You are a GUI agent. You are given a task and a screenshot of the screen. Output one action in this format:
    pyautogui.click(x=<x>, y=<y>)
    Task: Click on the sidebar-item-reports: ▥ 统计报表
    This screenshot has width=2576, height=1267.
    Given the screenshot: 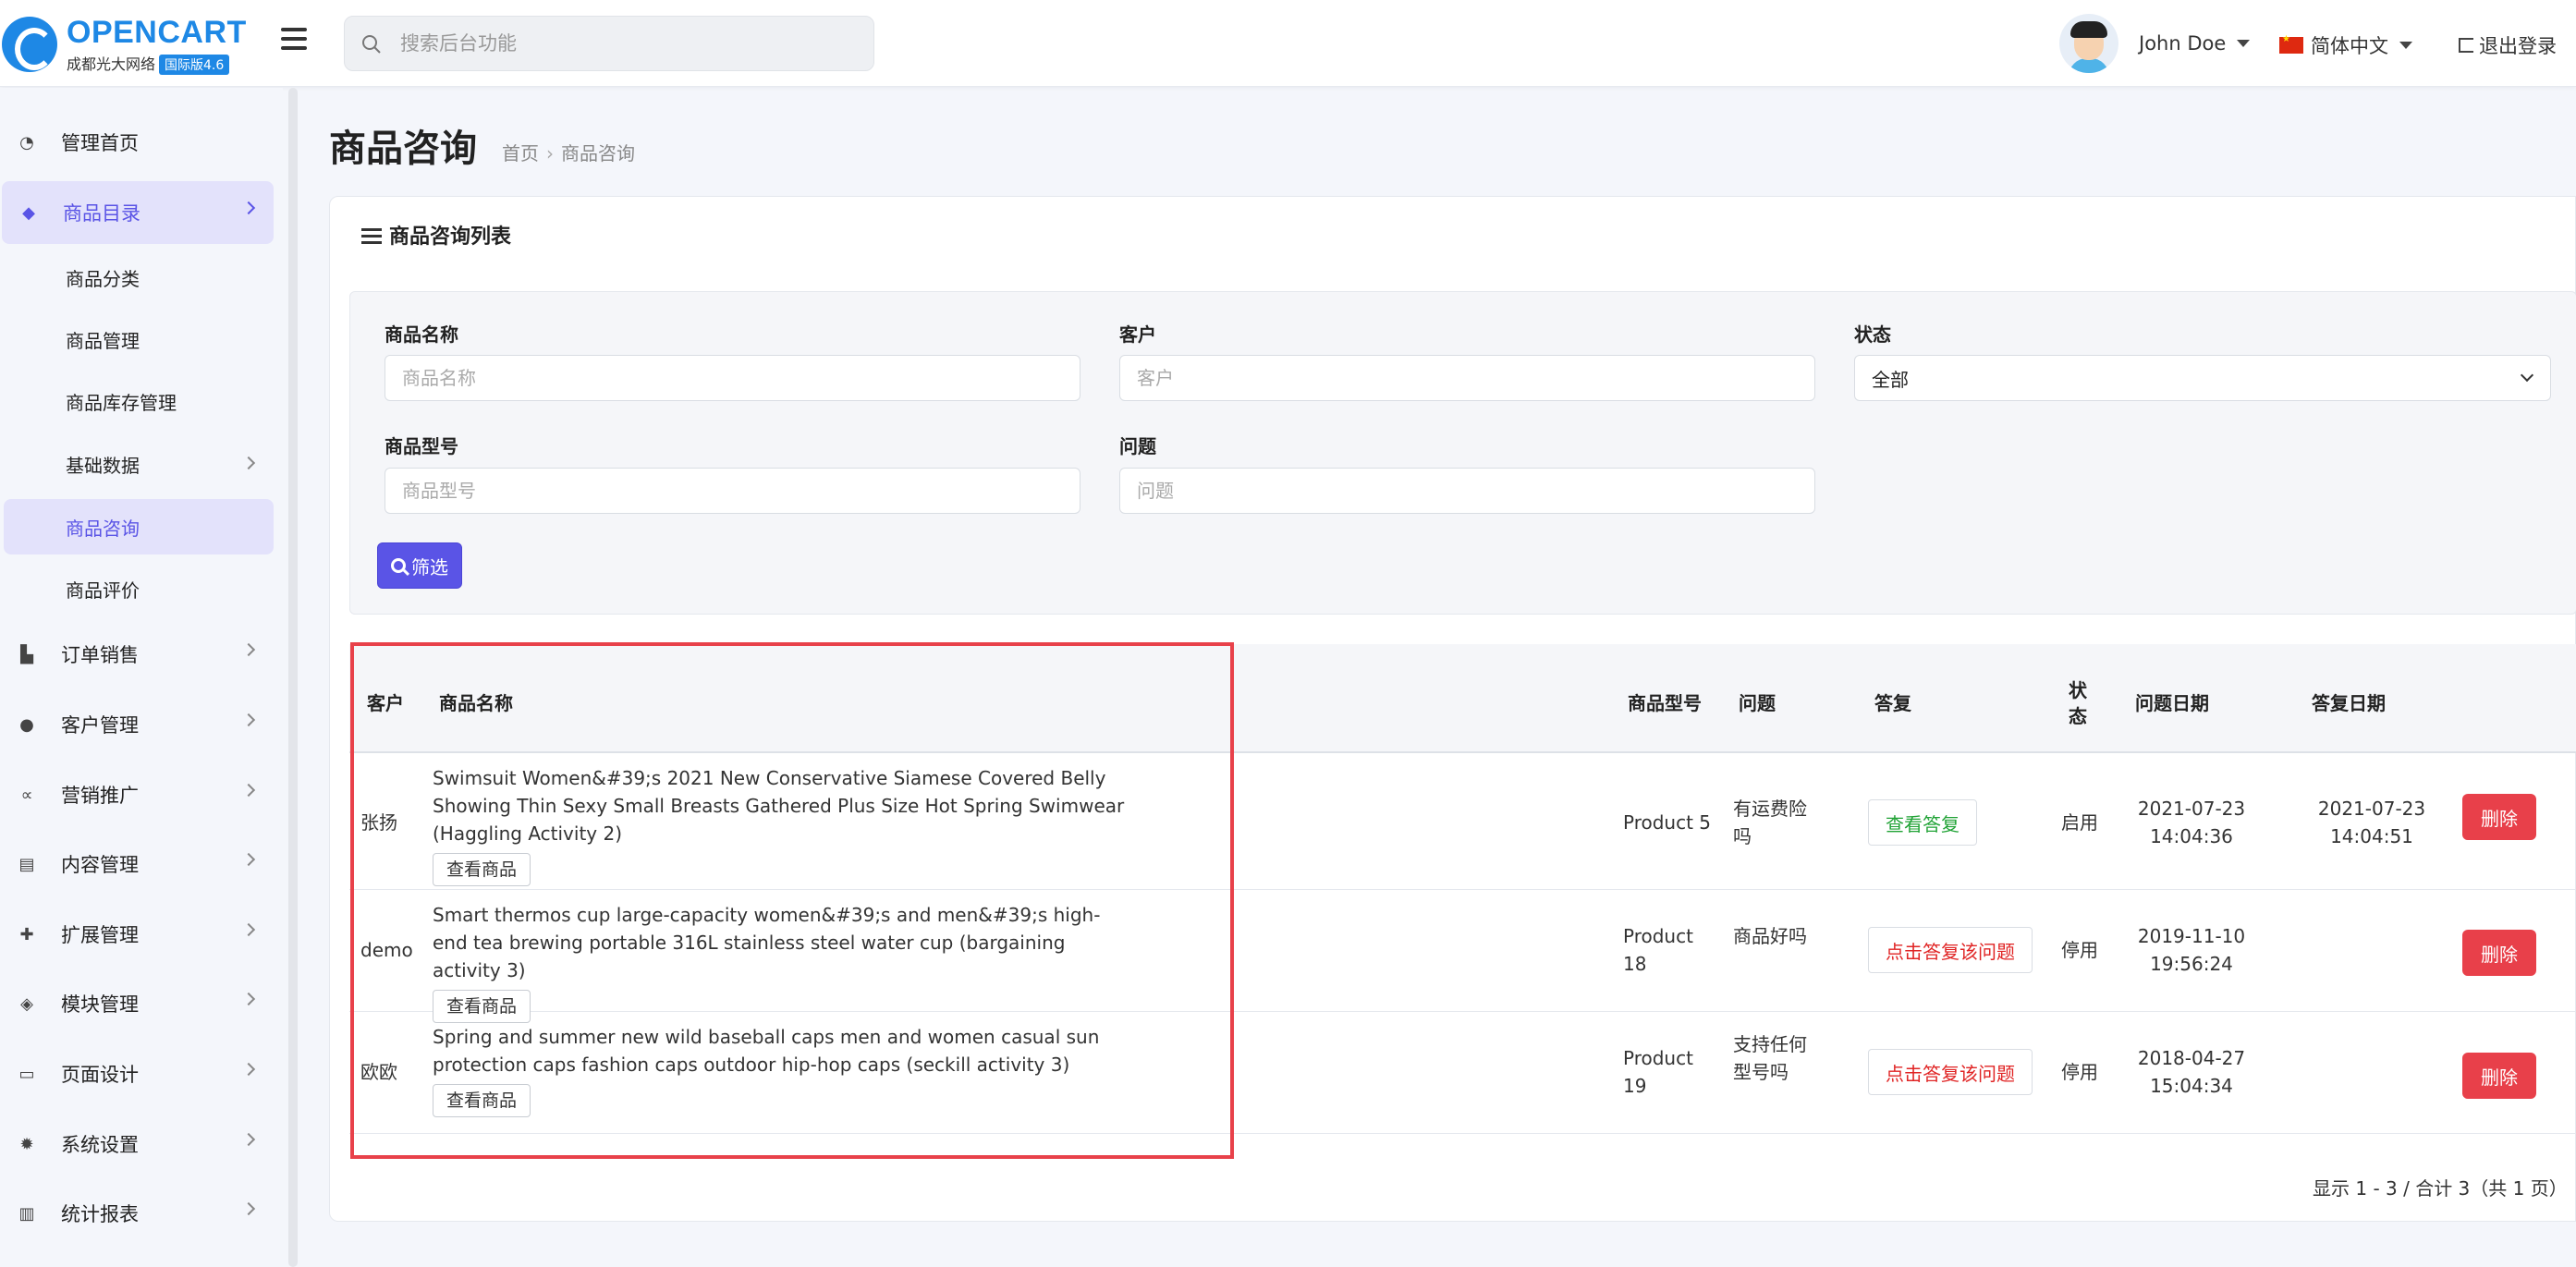 What is the action you would take?
    pyautogui.click(x=137, y=1213)
    